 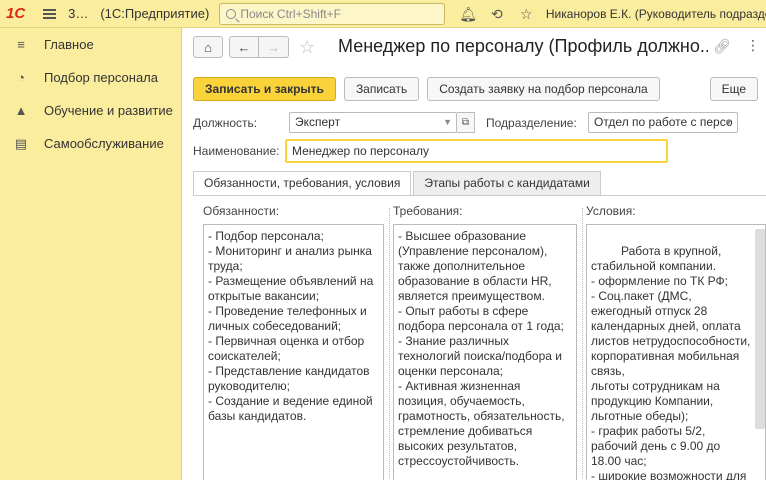 I want to click on ear-icon: ◔, so click(x=21, y=77).